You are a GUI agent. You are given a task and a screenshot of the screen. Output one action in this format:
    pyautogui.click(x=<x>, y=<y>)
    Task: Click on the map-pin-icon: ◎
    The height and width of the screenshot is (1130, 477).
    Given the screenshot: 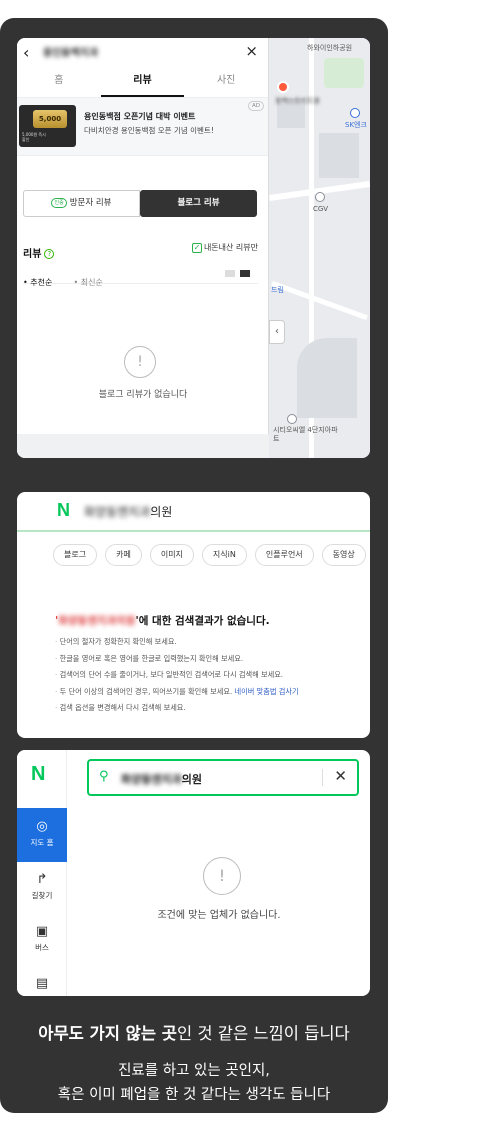 What is the action you would take?
    pyautogui.click(x=42, y=826)
    